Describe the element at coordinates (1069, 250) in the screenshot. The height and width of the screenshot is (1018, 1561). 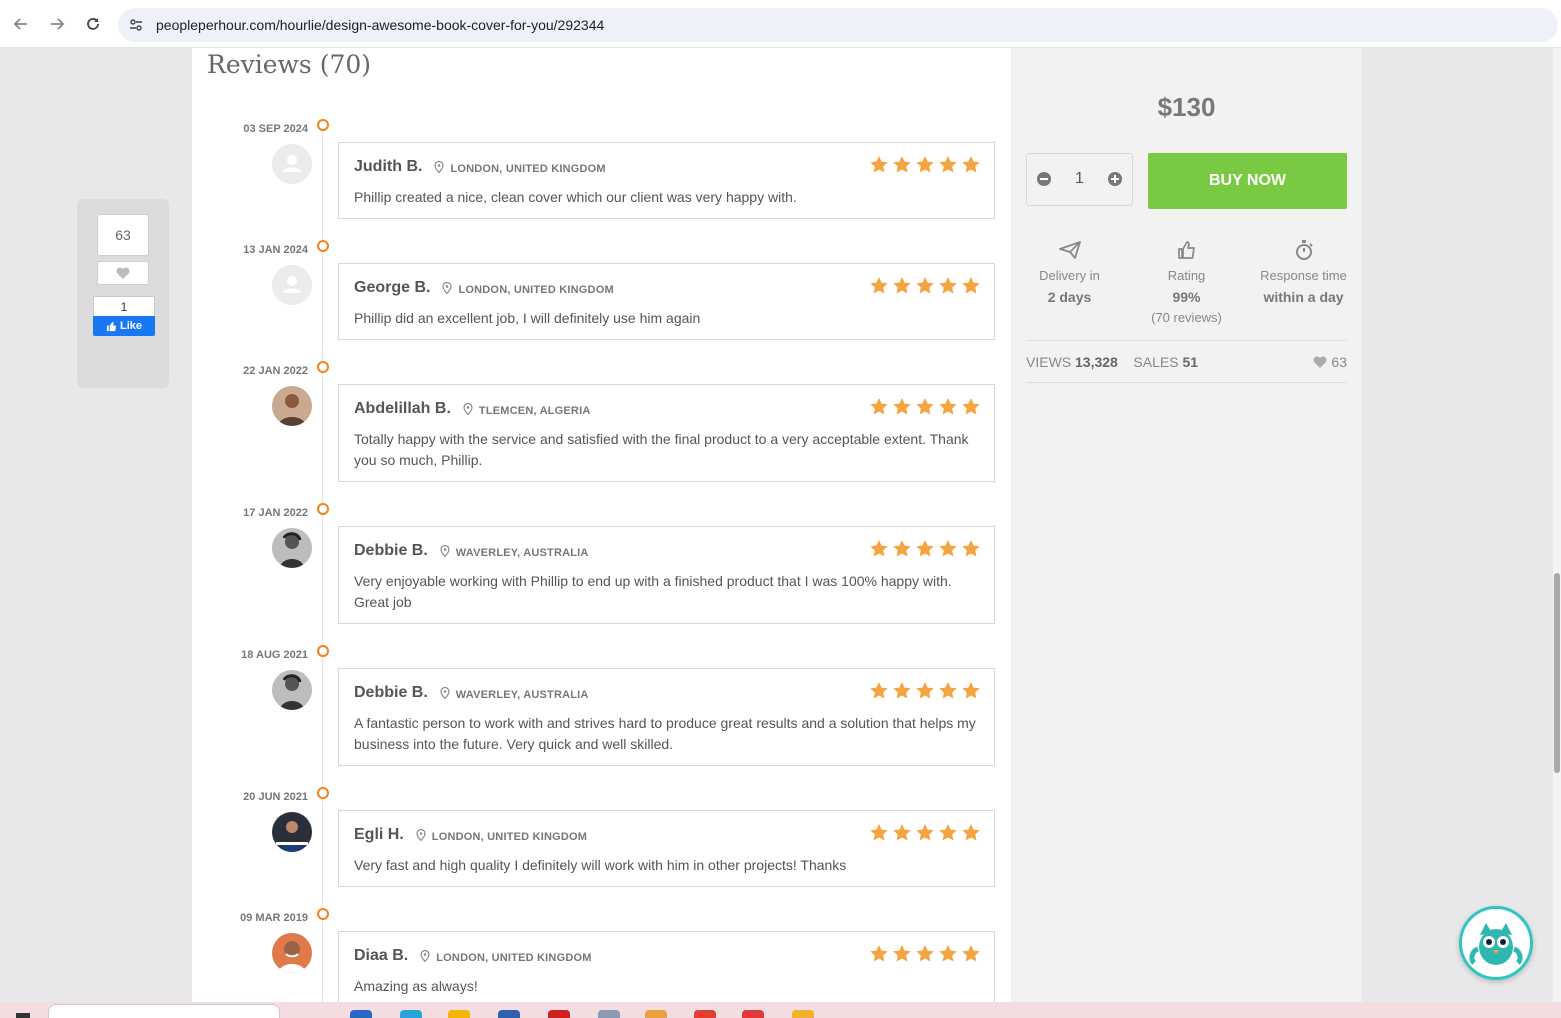
I see `paper-plane-icon` at that location.